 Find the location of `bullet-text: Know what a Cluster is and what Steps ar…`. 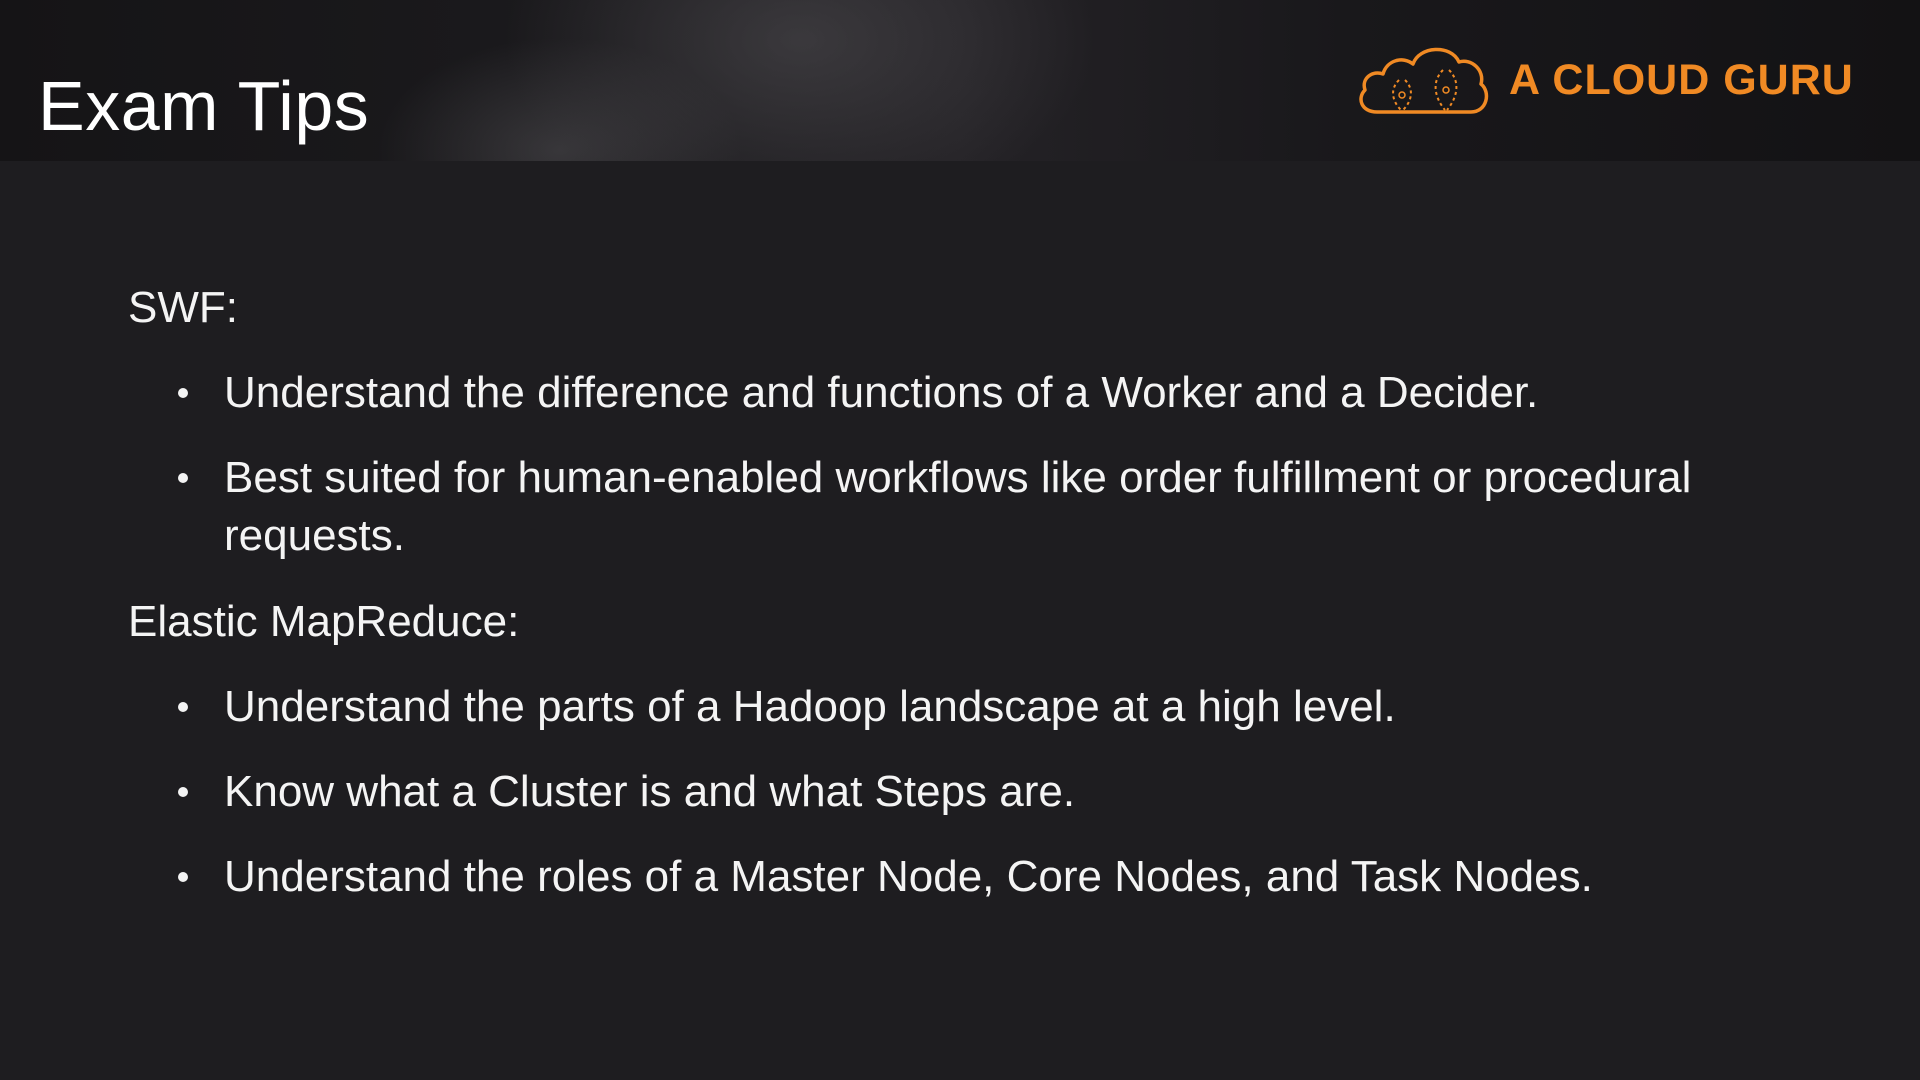

bullet-text: Know what a Cluster is and what Steps ar… is located at coordinates (650, 791).